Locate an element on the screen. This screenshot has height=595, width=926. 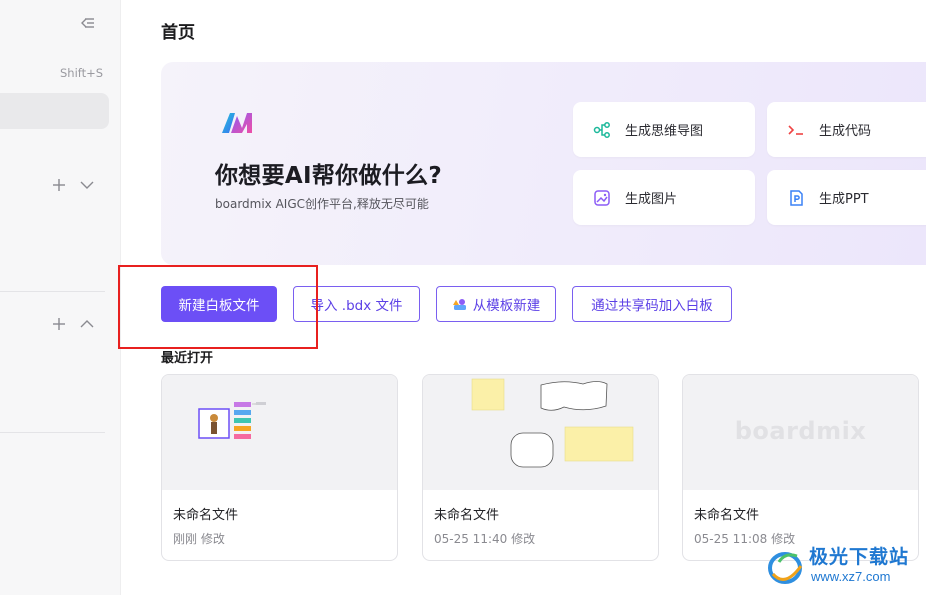
boardmix-placeholder-text: boardmix is located at coordinates (800, 431).